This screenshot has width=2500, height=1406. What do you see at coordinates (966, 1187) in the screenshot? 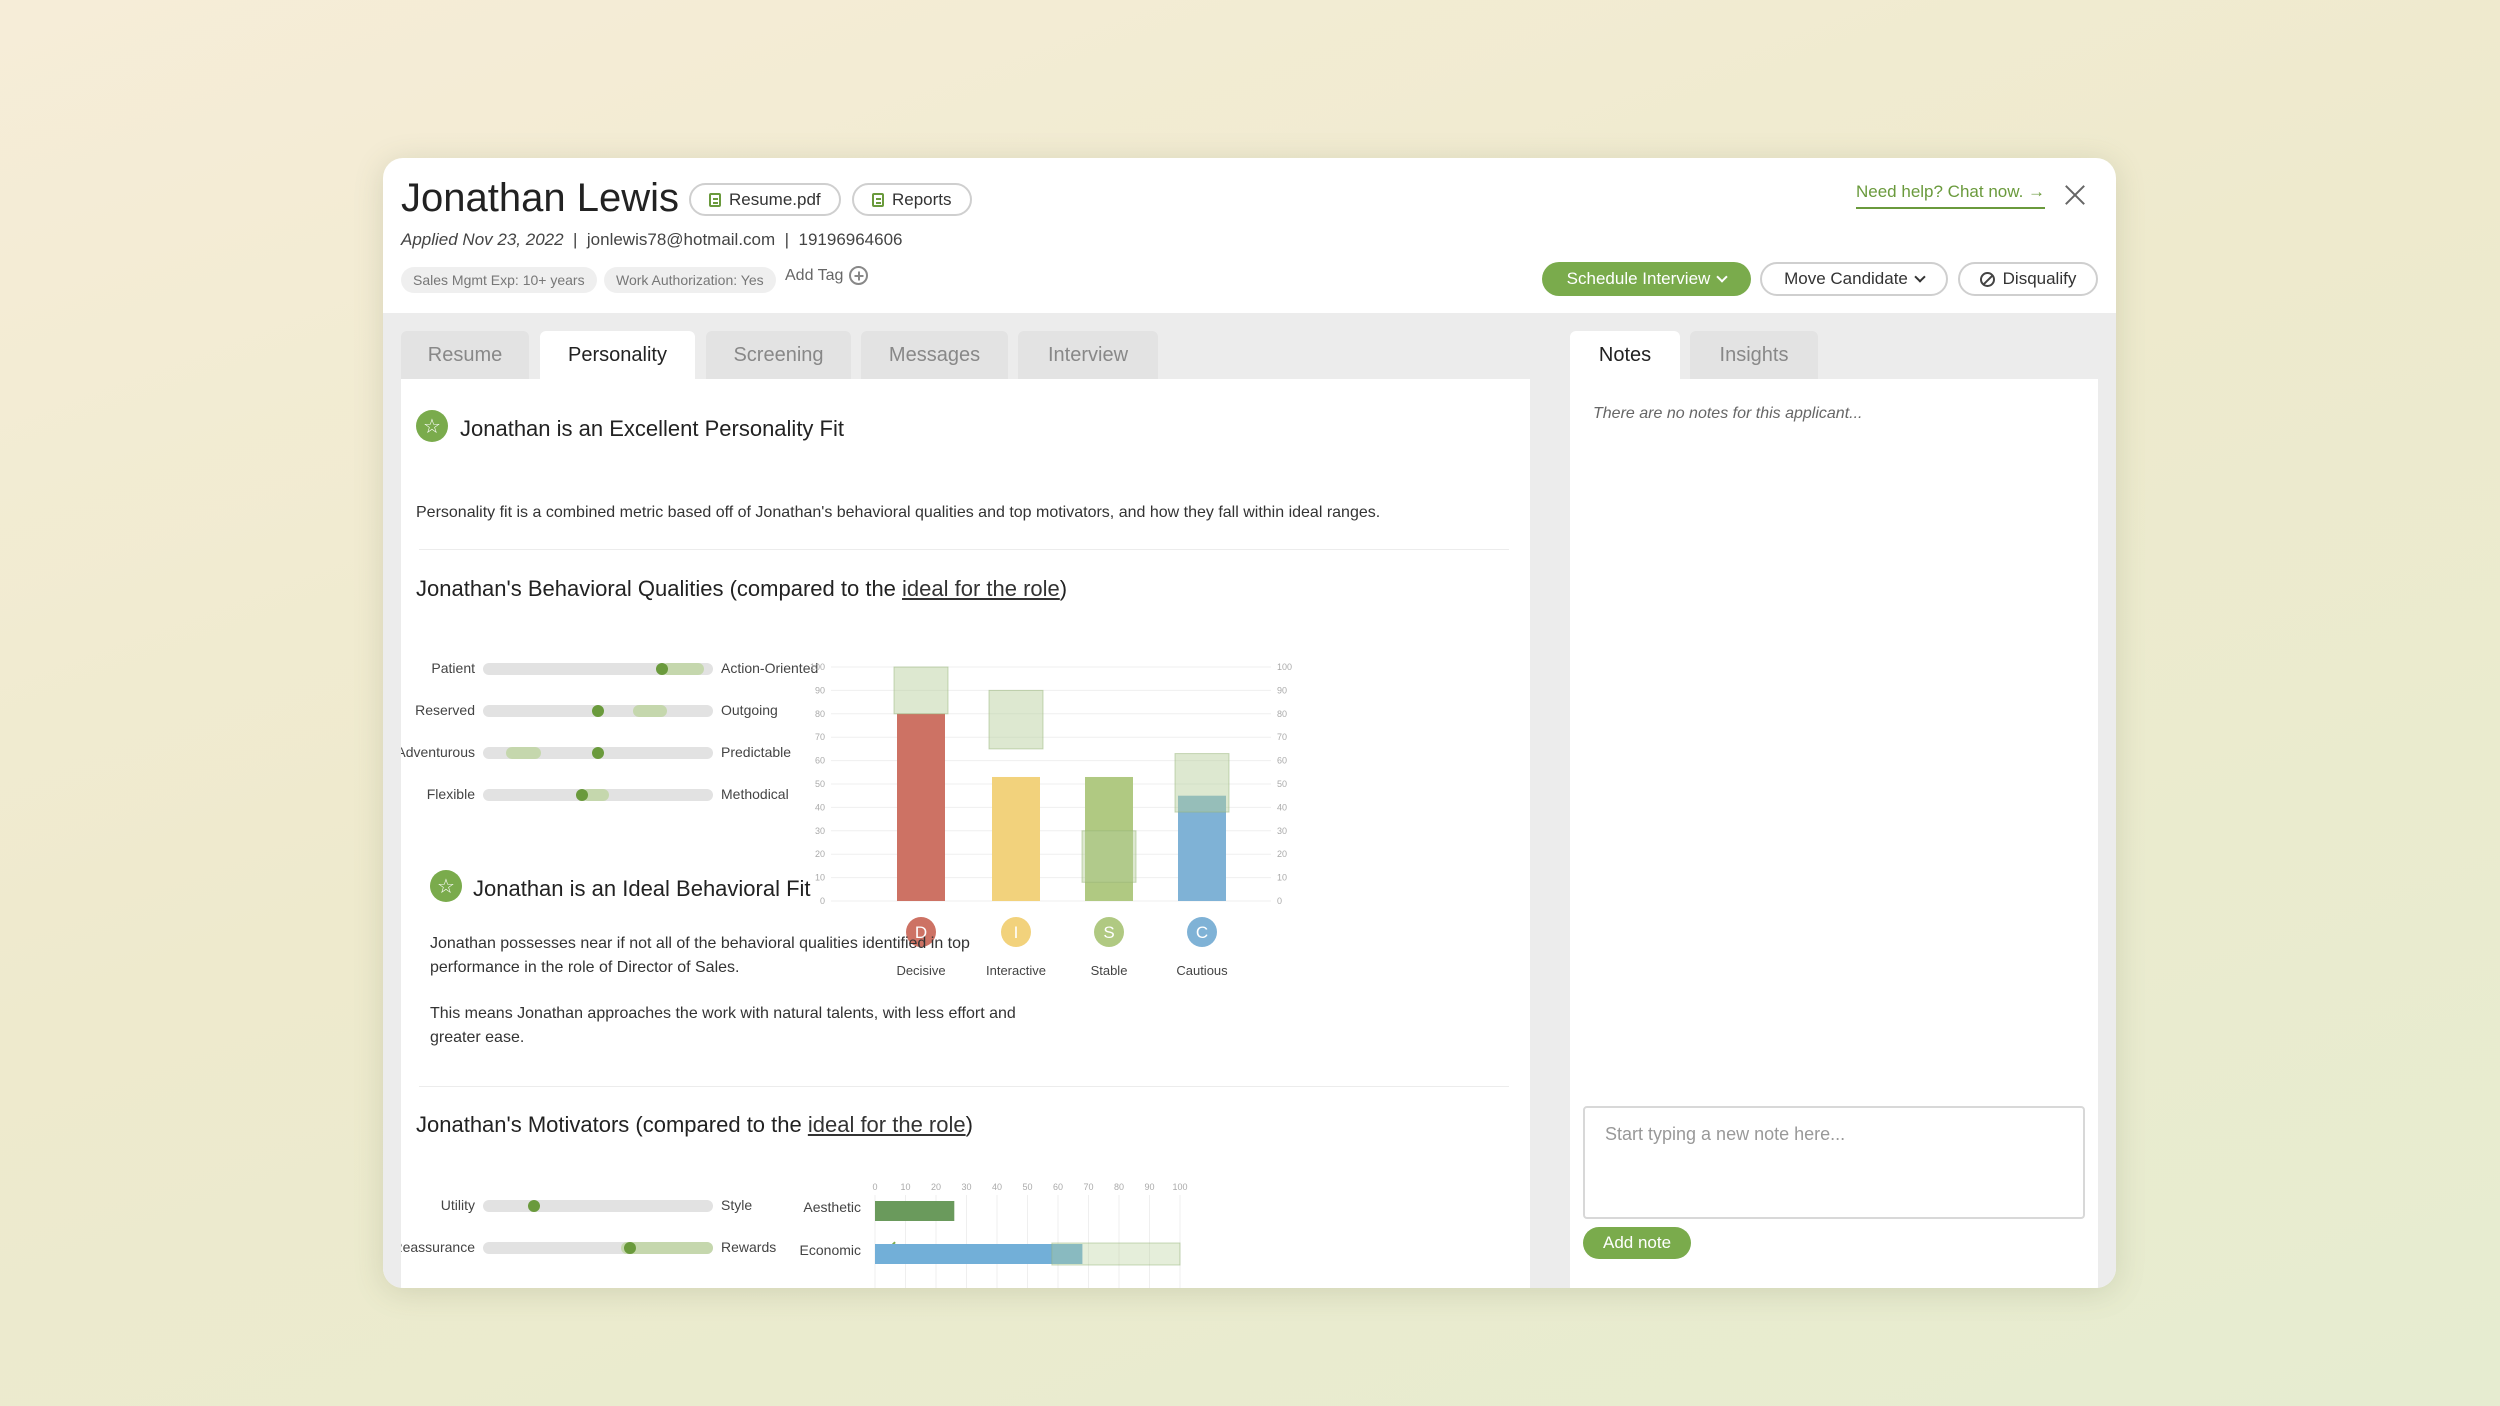
I see `x-tick-label: 30` at bounding box center [966, 1187].